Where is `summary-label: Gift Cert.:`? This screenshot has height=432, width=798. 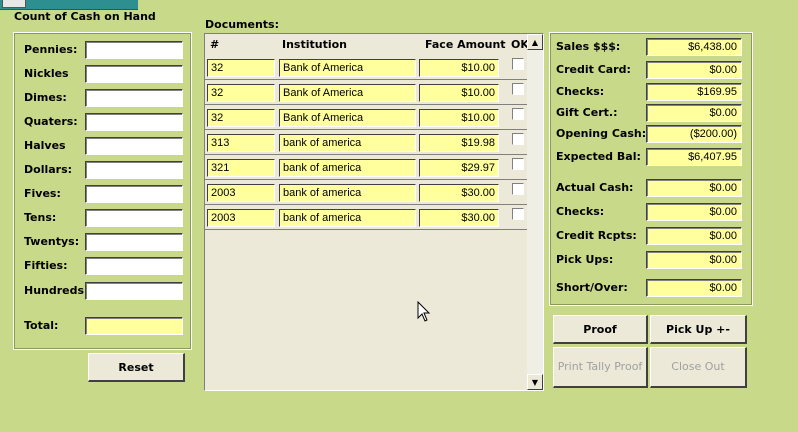
summary-label: Gift Cert.: is located at coordinates (587, 112).